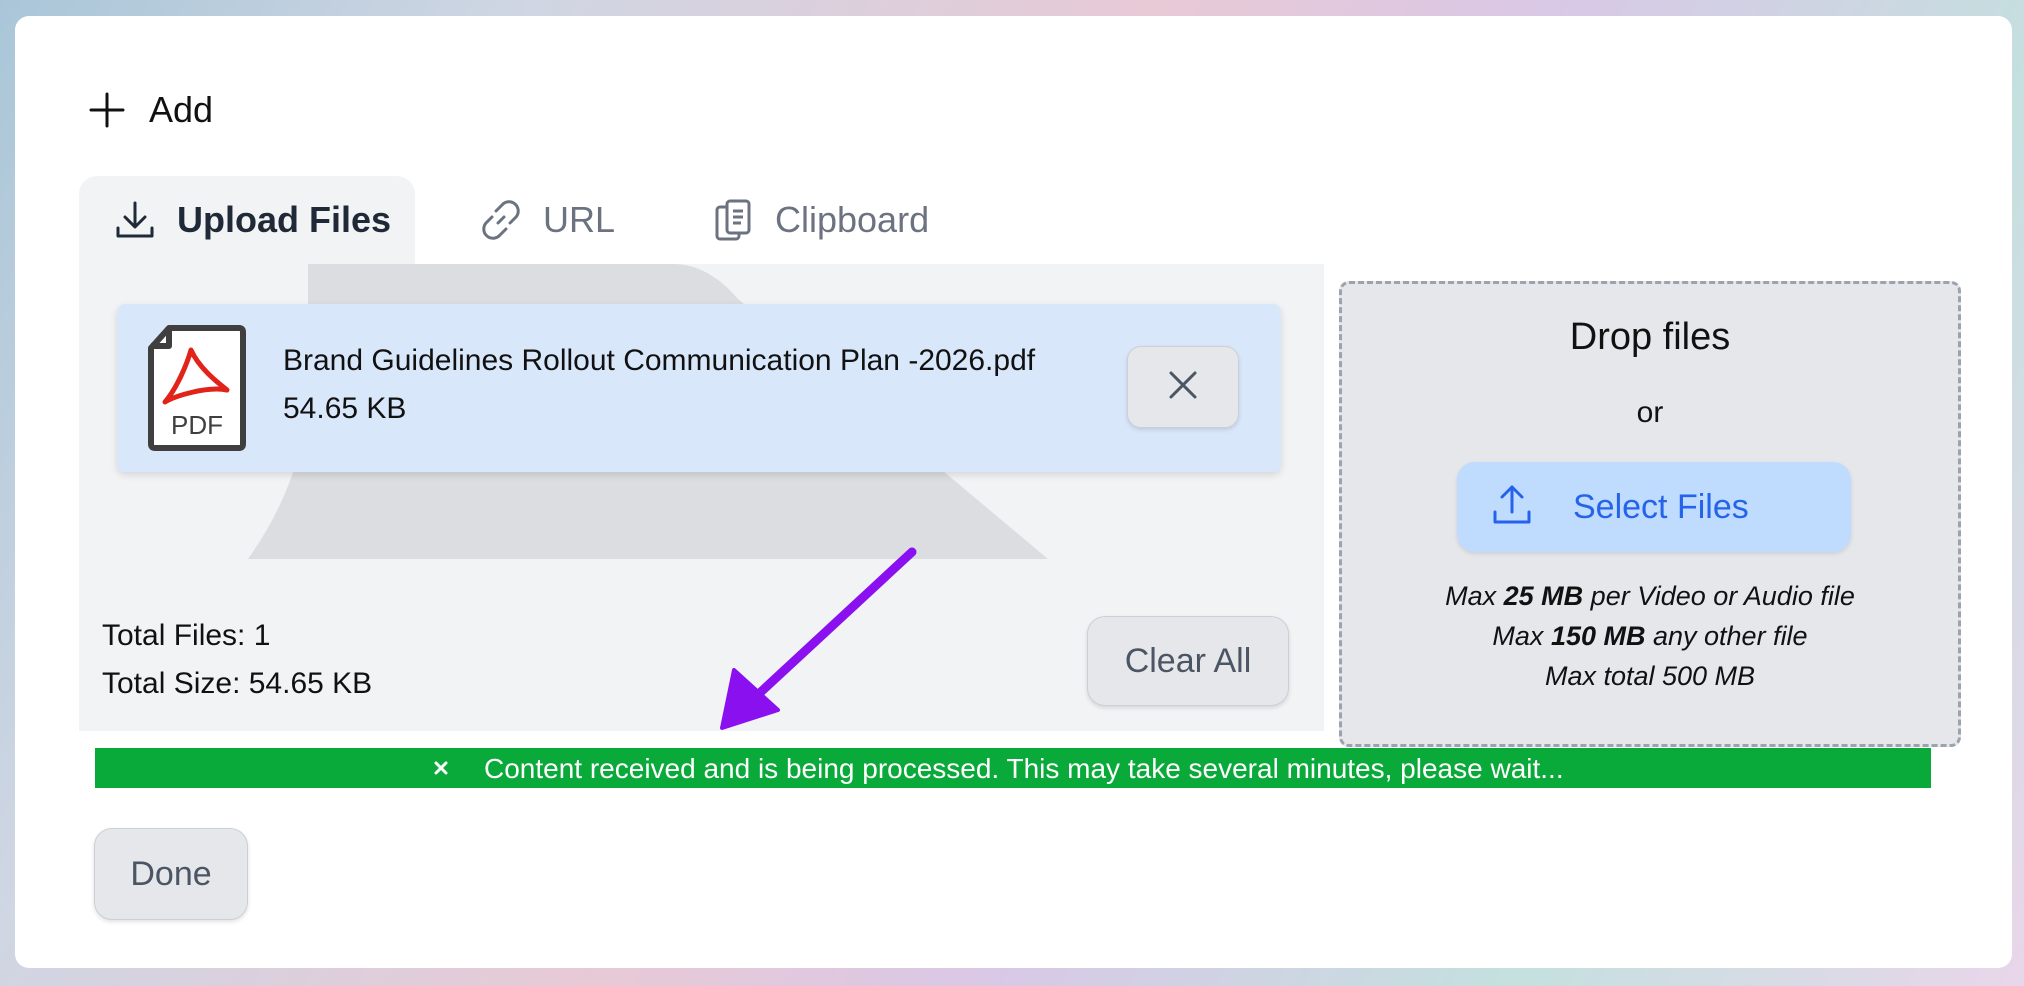 Image resolution: width=2024 pixels, height=986 pixels. What do you see at coordinates (501, 220) in the screenshot?
I see `link-icon` at bounding box center [501, 220].